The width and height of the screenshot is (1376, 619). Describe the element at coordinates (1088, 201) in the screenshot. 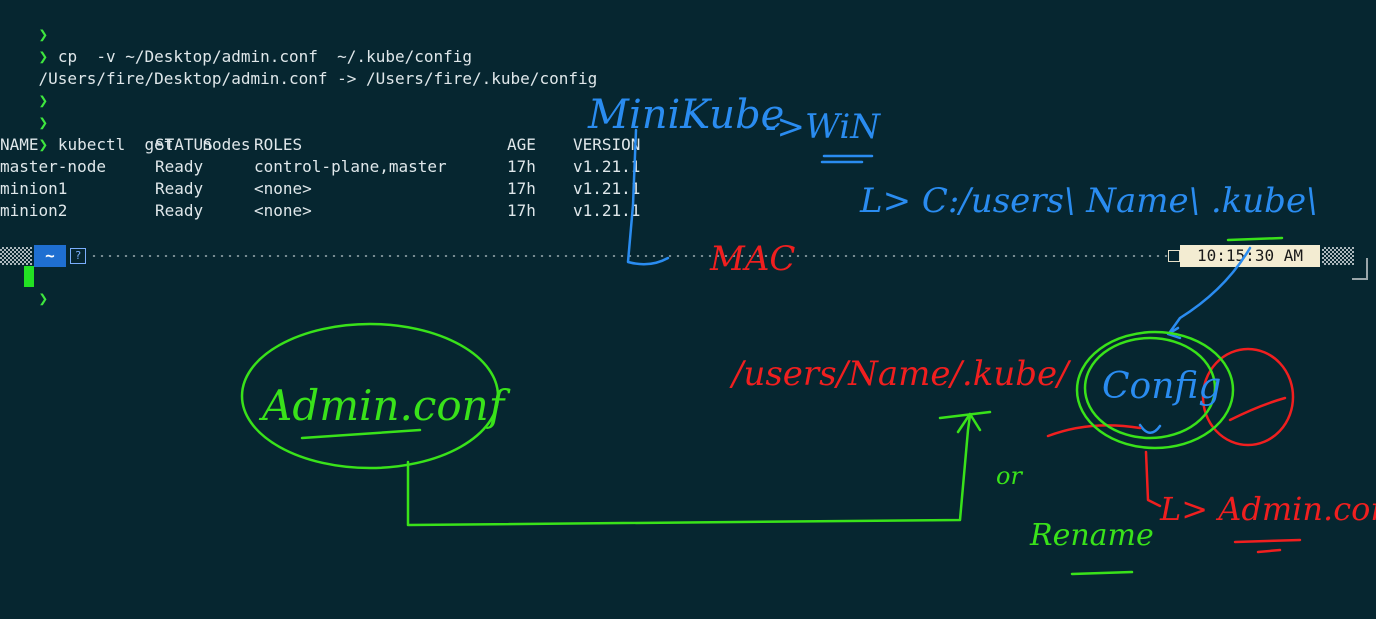

I see `win-path-label: L> C:/users\ Name\ .kube\` at that location.